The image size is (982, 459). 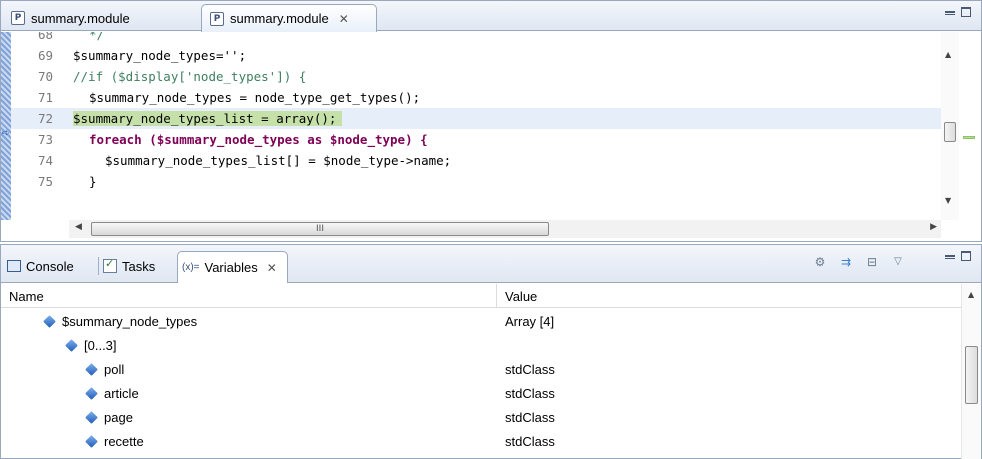 What do you see at coordinates (45, 160) in the screenshot?
I see `line-number: 74` at bounding box center [45, 160].